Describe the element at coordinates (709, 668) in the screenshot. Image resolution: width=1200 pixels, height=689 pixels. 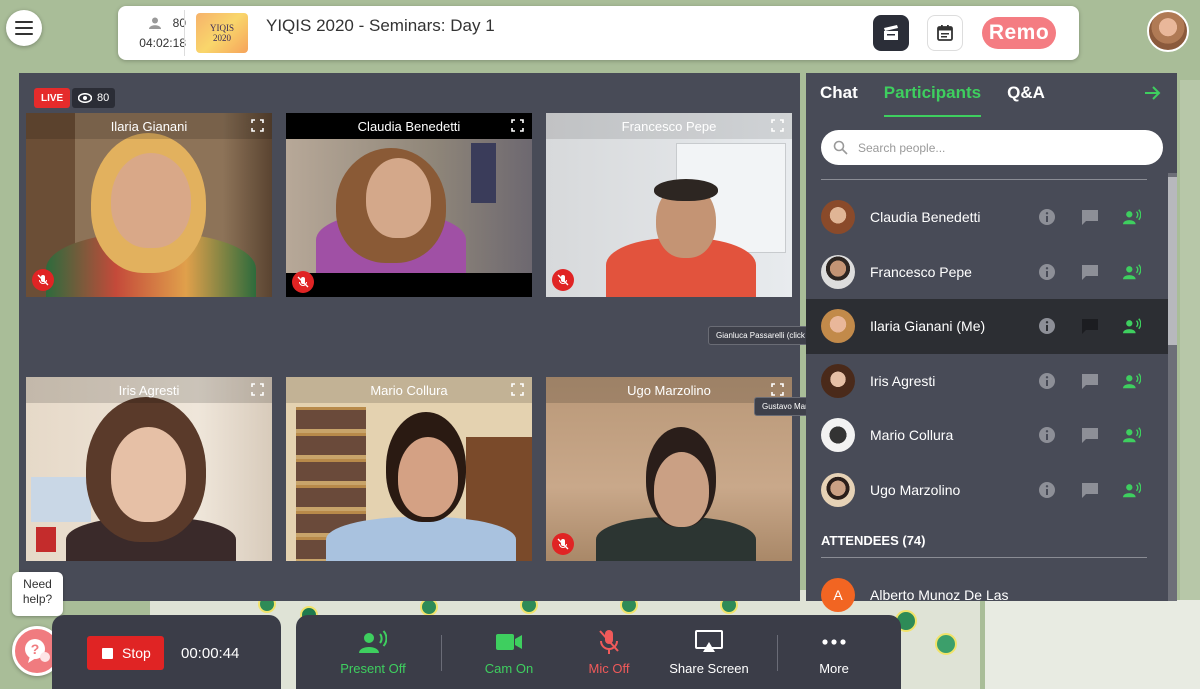
I see `share-screen-label: Share Screen` at that location.